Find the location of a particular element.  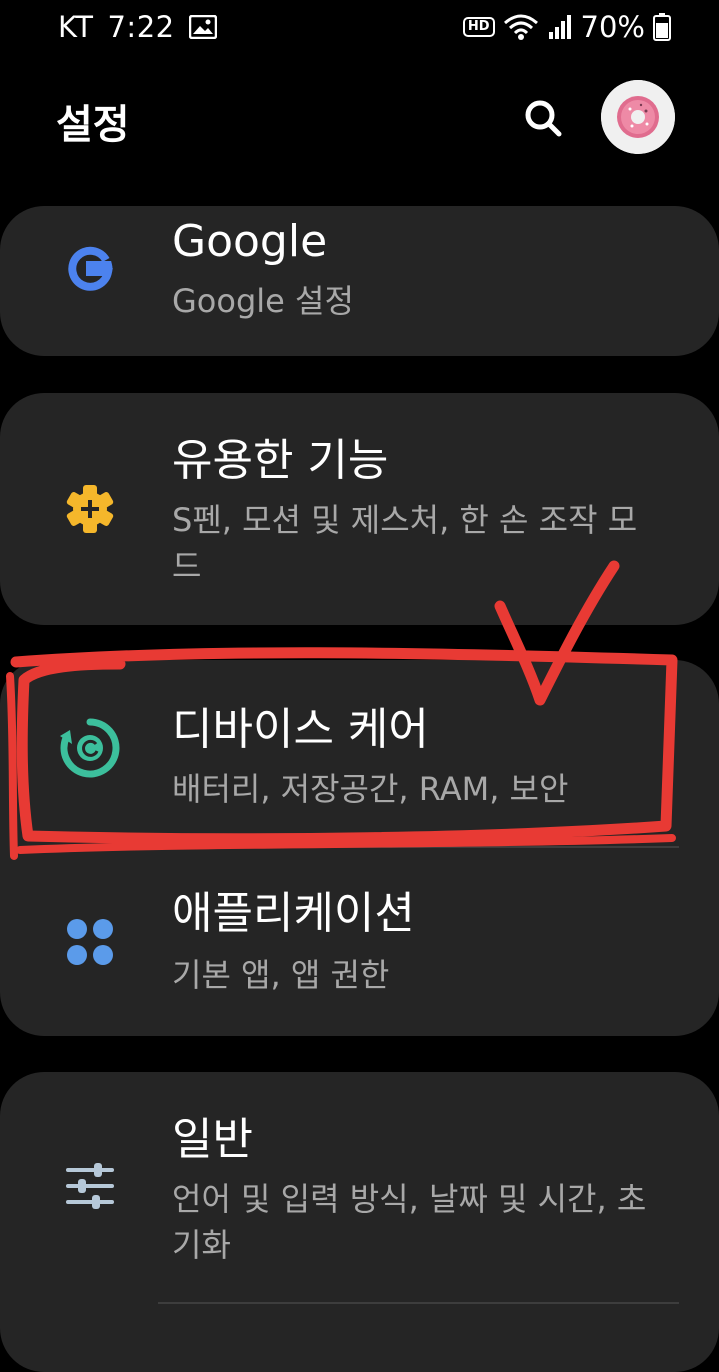

settings-item-device-care: 디바이스 케어 배터리, 저장공간, RAM, 보안 is located at coordinates (359, 754).